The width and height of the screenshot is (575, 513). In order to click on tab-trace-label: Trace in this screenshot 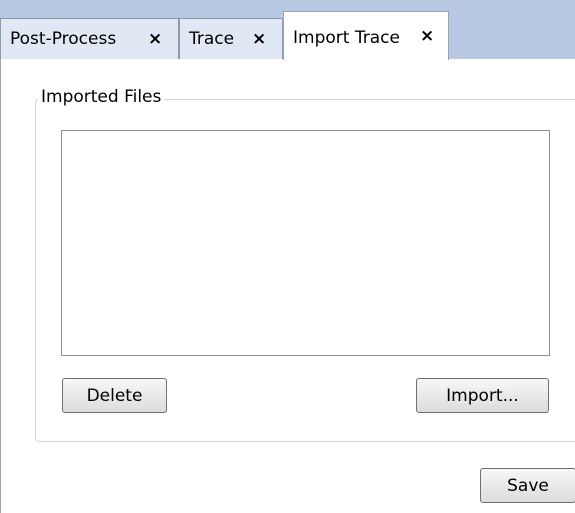, I will do `click(212, 39)`.